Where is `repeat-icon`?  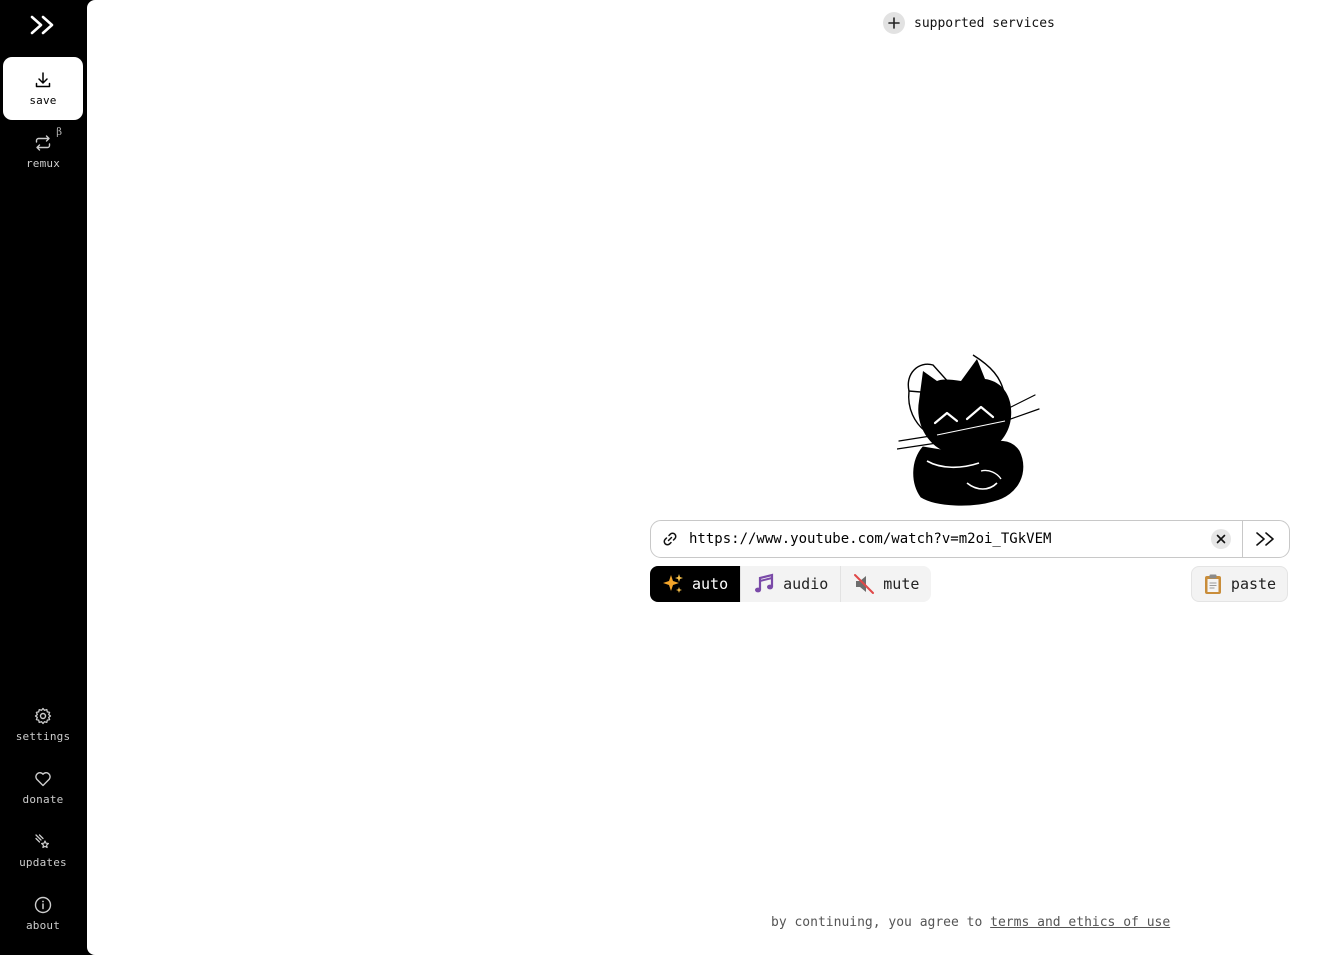 repeat-icon is located at coordinates (43, 143).